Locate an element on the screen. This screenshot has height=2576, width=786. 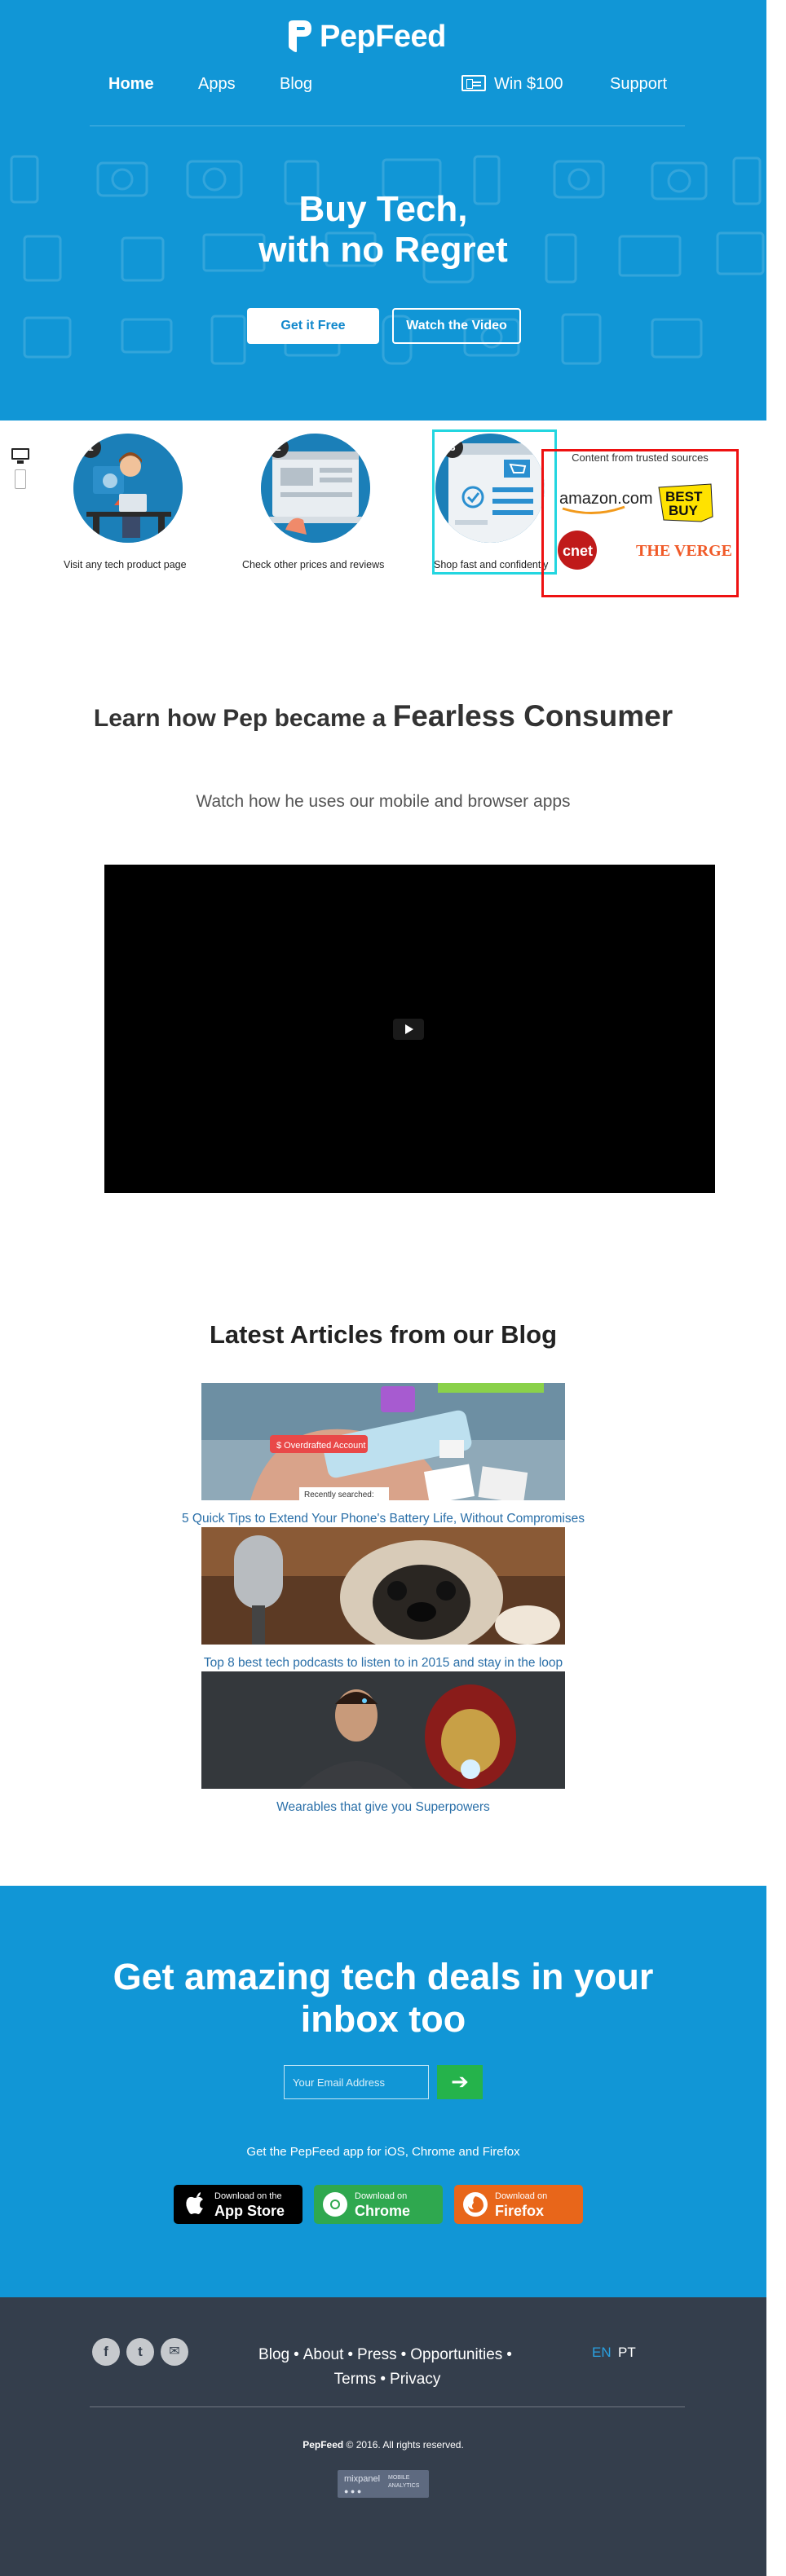
nav-blog-link: Blog is located at coordinates (296, 85).